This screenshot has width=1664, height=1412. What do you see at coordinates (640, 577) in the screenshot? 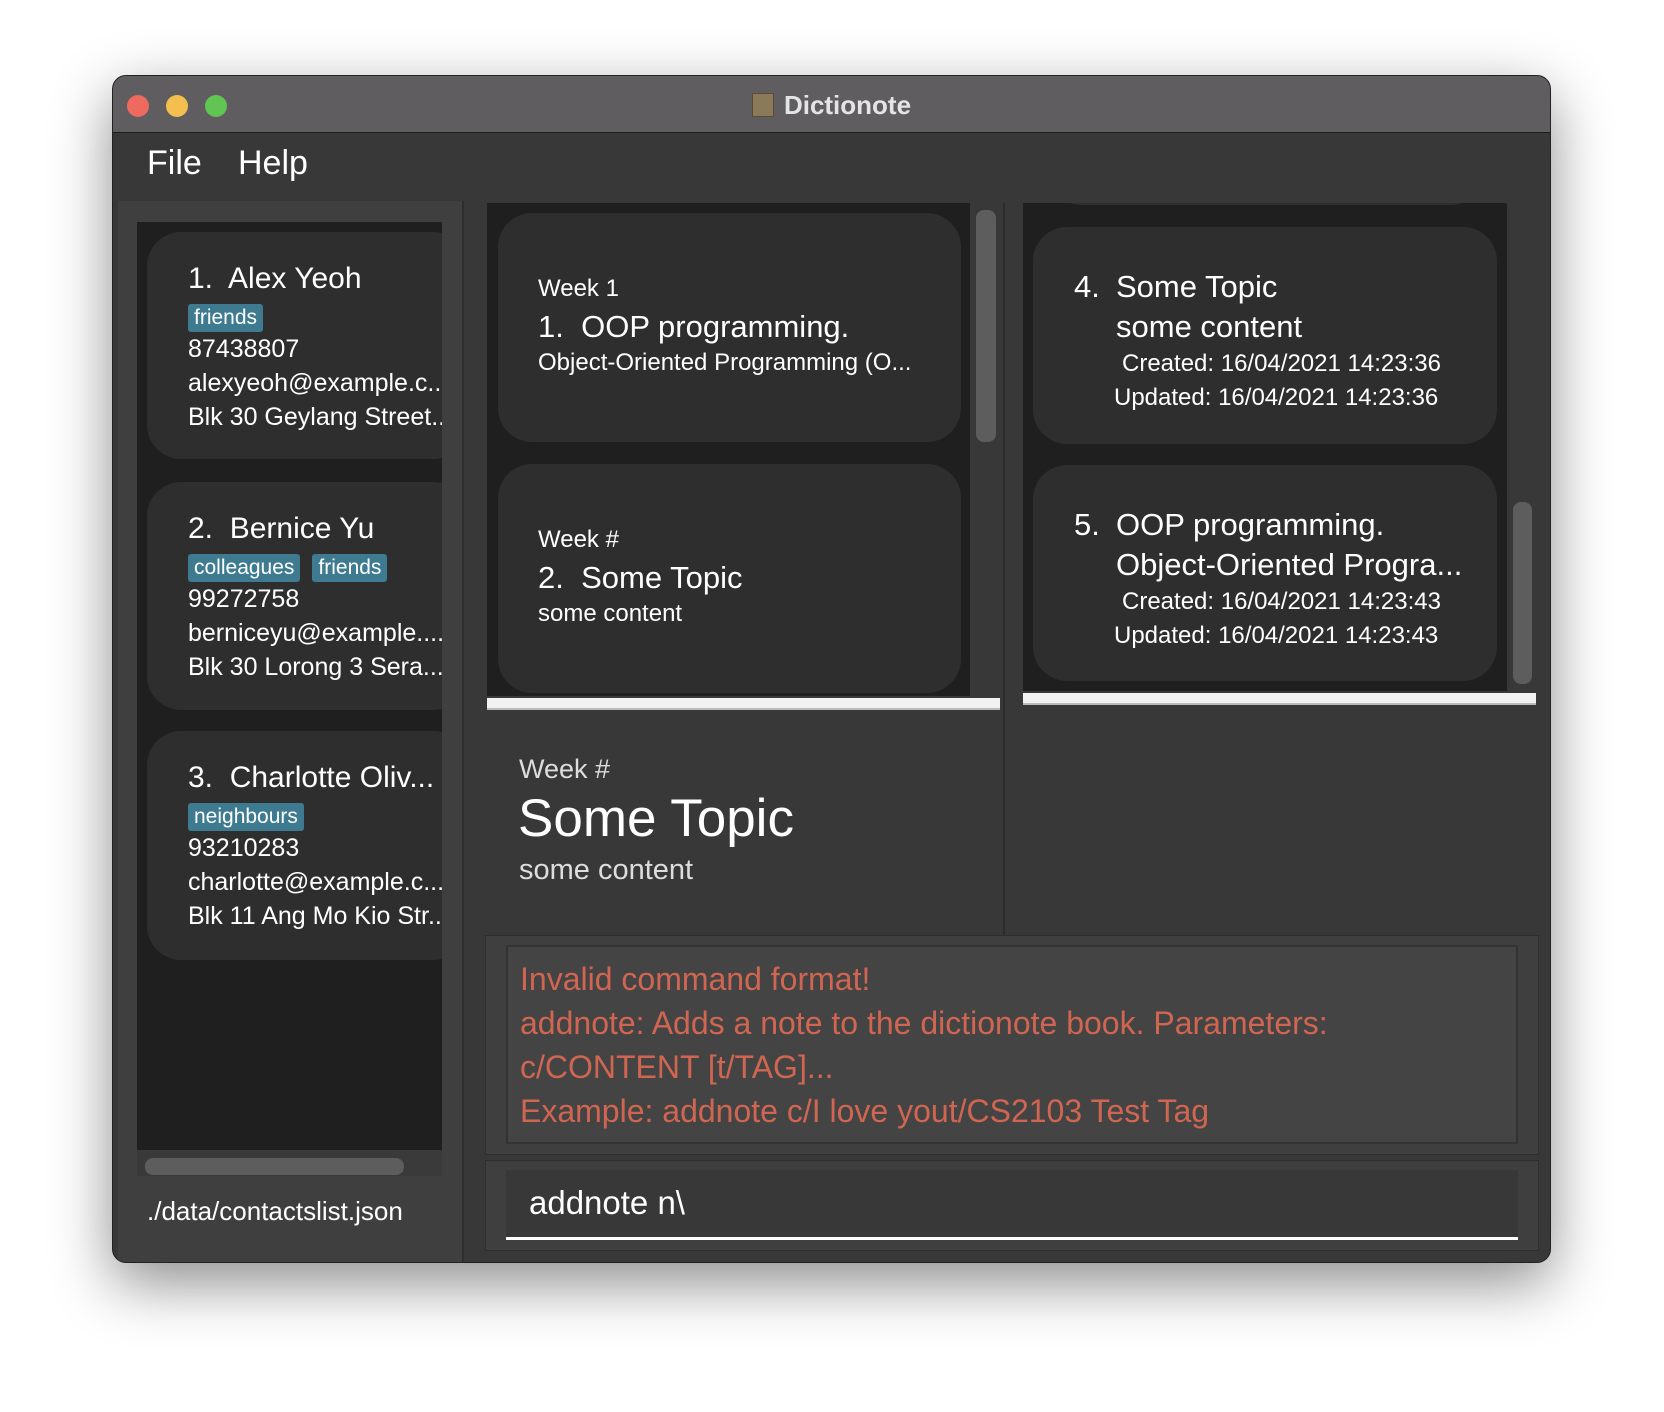
I see `content-title: 2. Some Topic` at bounding box center [640, 577].